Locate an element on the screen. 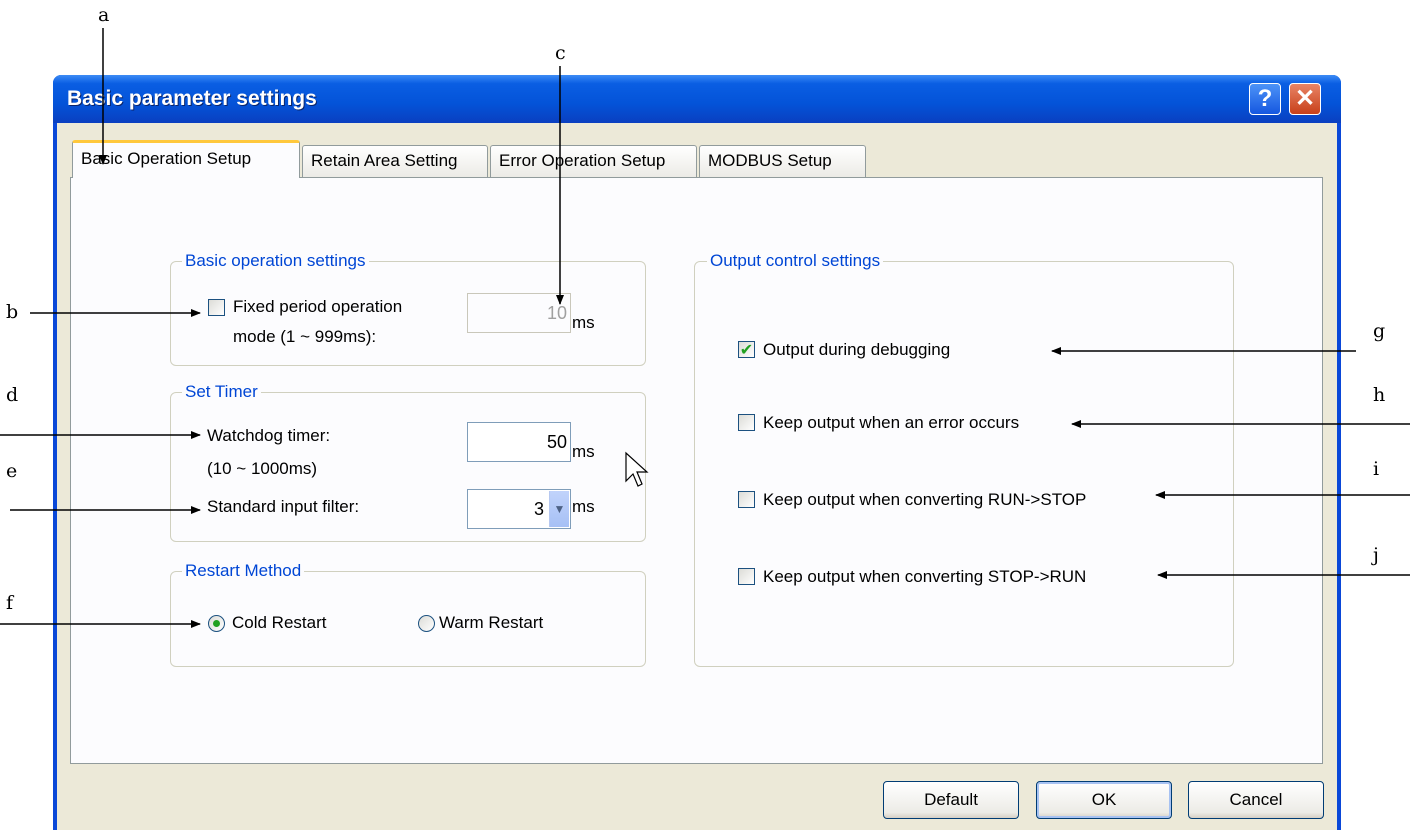 This screenshot has width=1410, height=836. tab-error-operation-setup: Error Operation Setup is located at coordinates (593, 161).